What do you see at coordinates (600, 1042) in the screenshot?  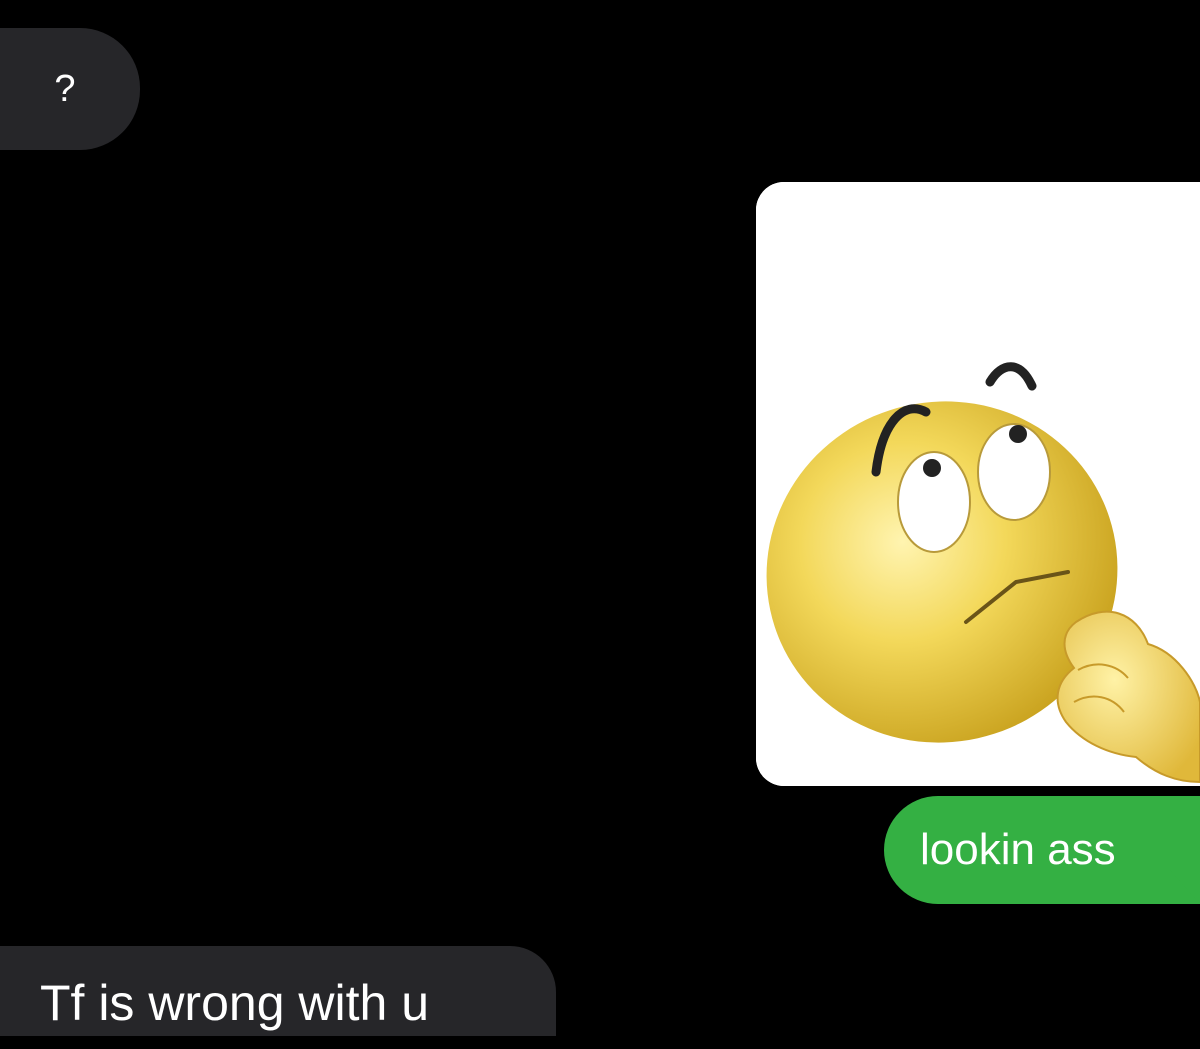 I see `screen-edge` at bounding box center [600, 1042].